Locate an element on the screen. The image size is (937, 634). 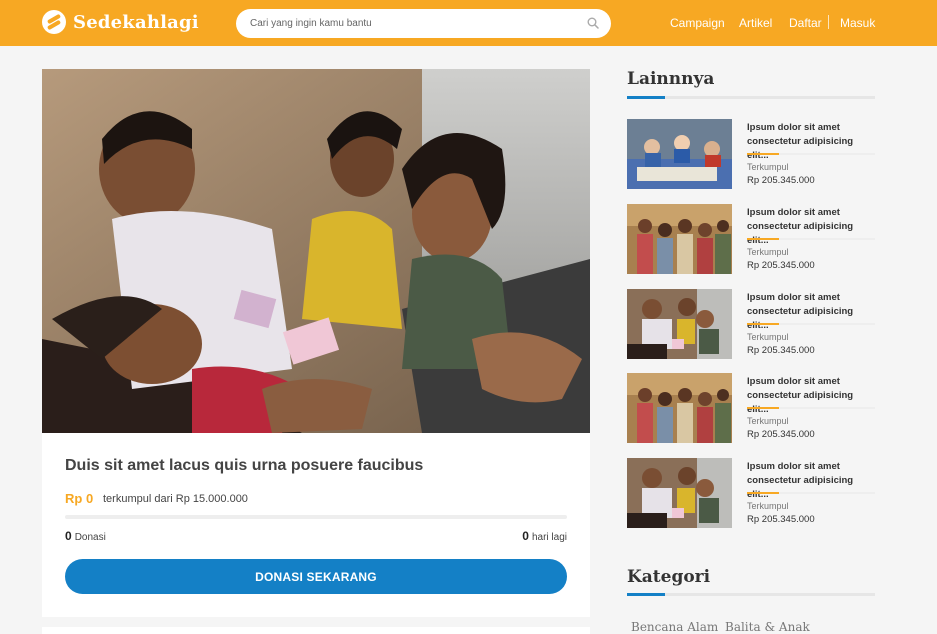
donor-count-stat: 0 Donasi is located at coordinates (85, 536).